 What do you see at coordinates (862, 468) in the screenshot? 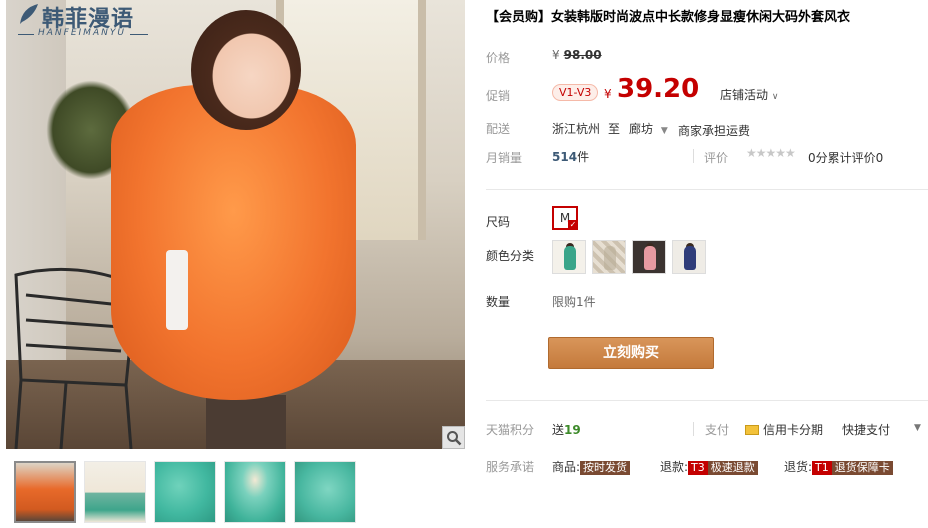
I see `return-tag: 退货保障卡` at bounding box center [862, 468].